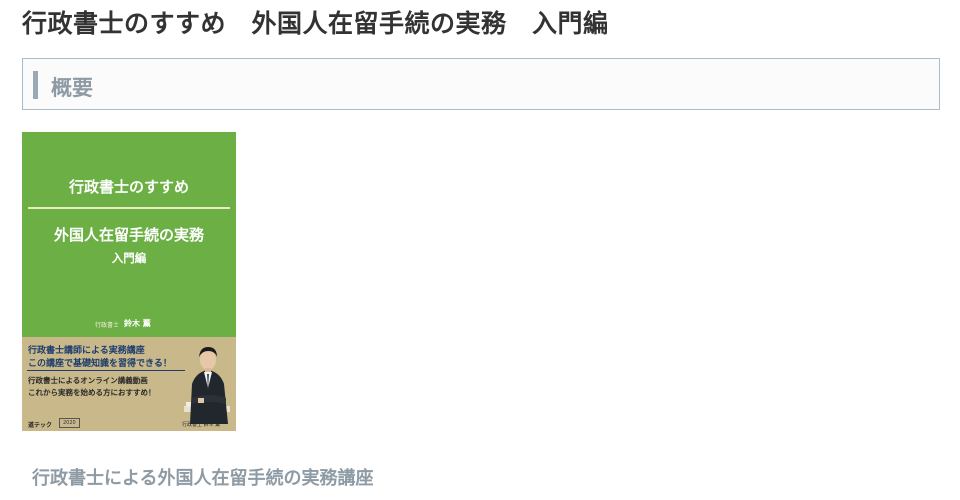  Describe the element at coordinates (35, 85) in the screenshot. I see `section-accent-bar` at that location.